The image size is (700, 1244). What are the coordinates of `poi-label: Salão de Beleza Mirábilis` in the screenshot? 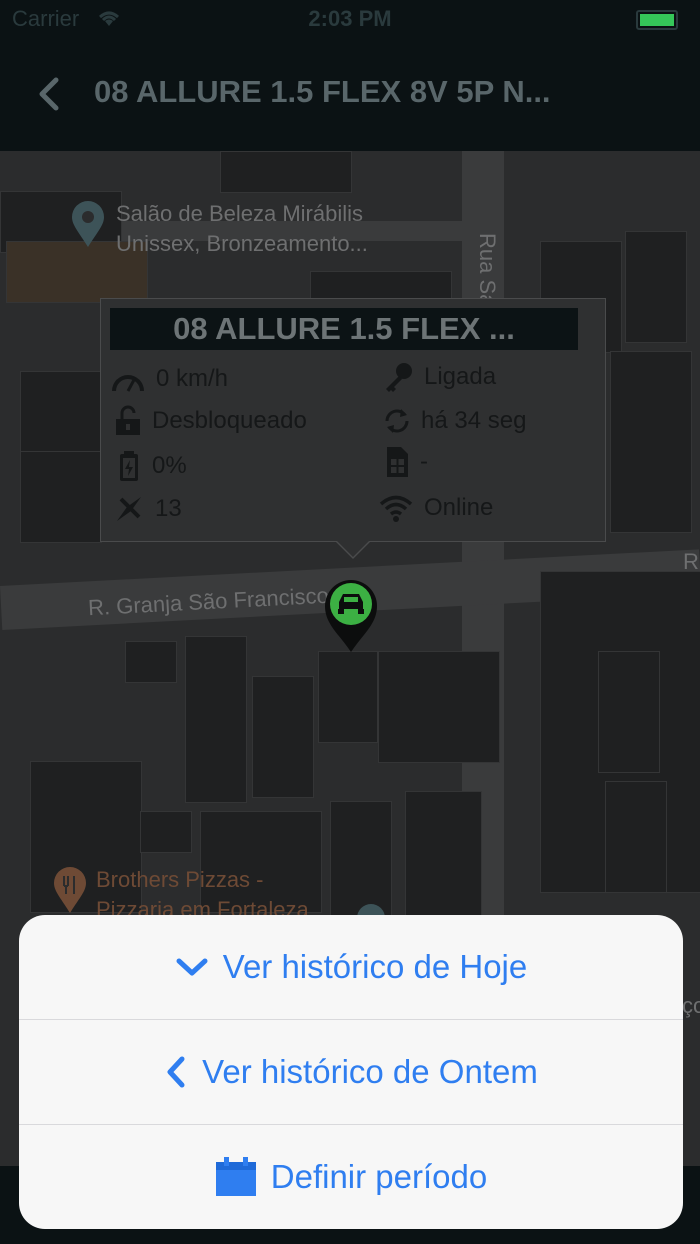 It's located at (240, 213).